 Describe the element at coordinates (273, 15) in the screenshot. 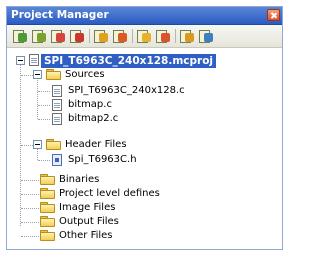

I see `close-icon` at that location.